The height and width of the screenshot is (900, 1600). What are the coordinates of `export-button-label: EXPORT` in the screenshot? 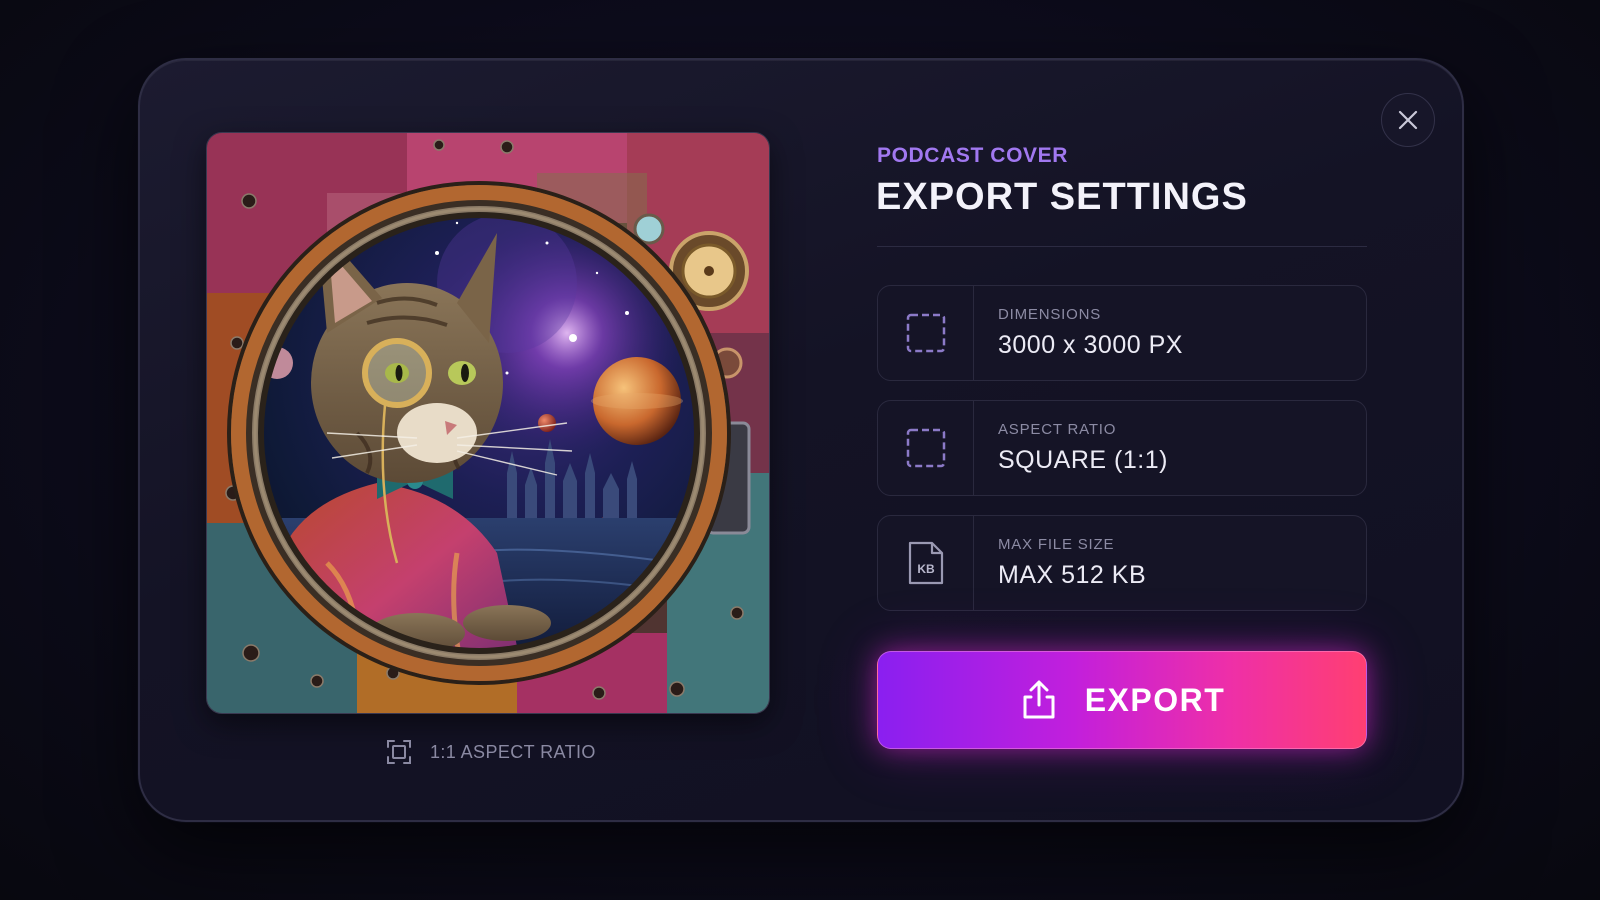 It's located at (1155, 699).